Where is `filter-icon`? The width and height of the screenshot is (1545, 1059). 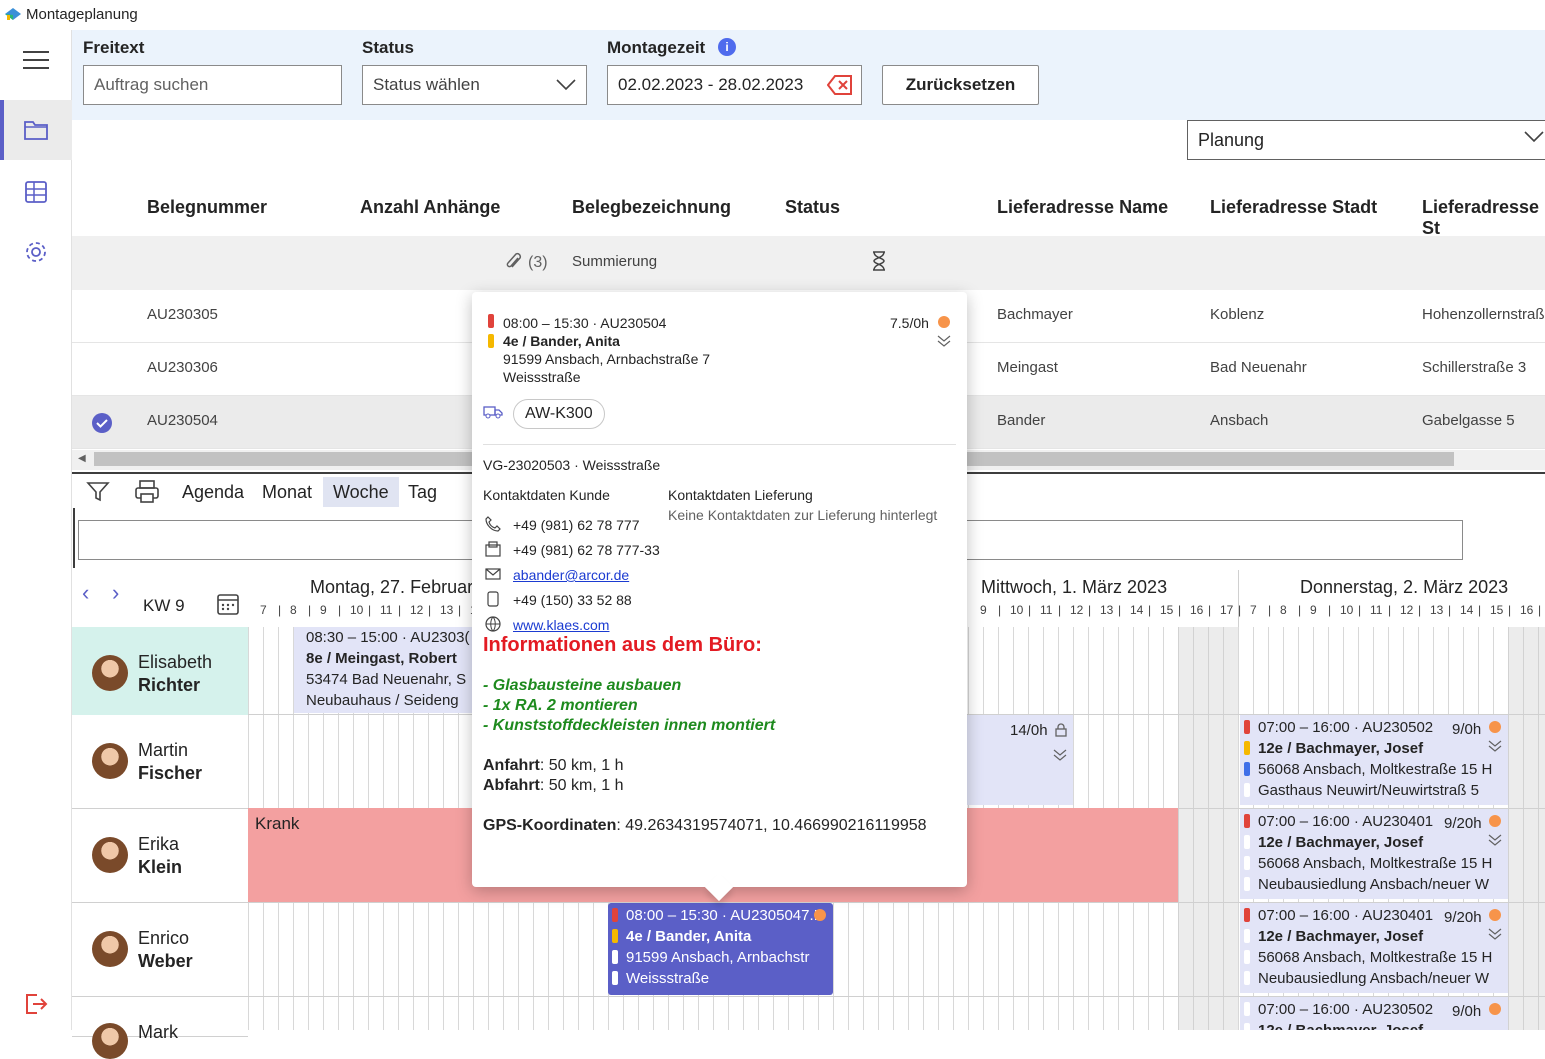 filter-icon is located at coordinates (98, 492).